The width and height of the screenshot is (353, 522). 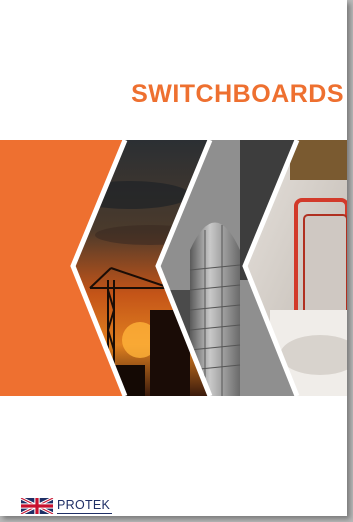 I want to click on brand-logo: PROTEK, so click(x=66, y=506).